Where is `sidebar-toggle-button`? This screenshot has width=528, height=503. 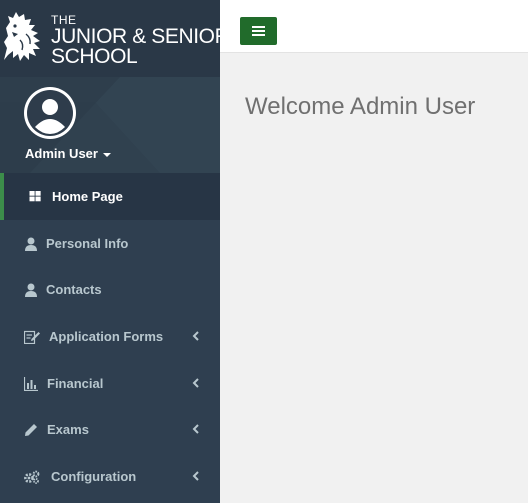
sidebar-toggle-button is located at coordinates (258, 31).